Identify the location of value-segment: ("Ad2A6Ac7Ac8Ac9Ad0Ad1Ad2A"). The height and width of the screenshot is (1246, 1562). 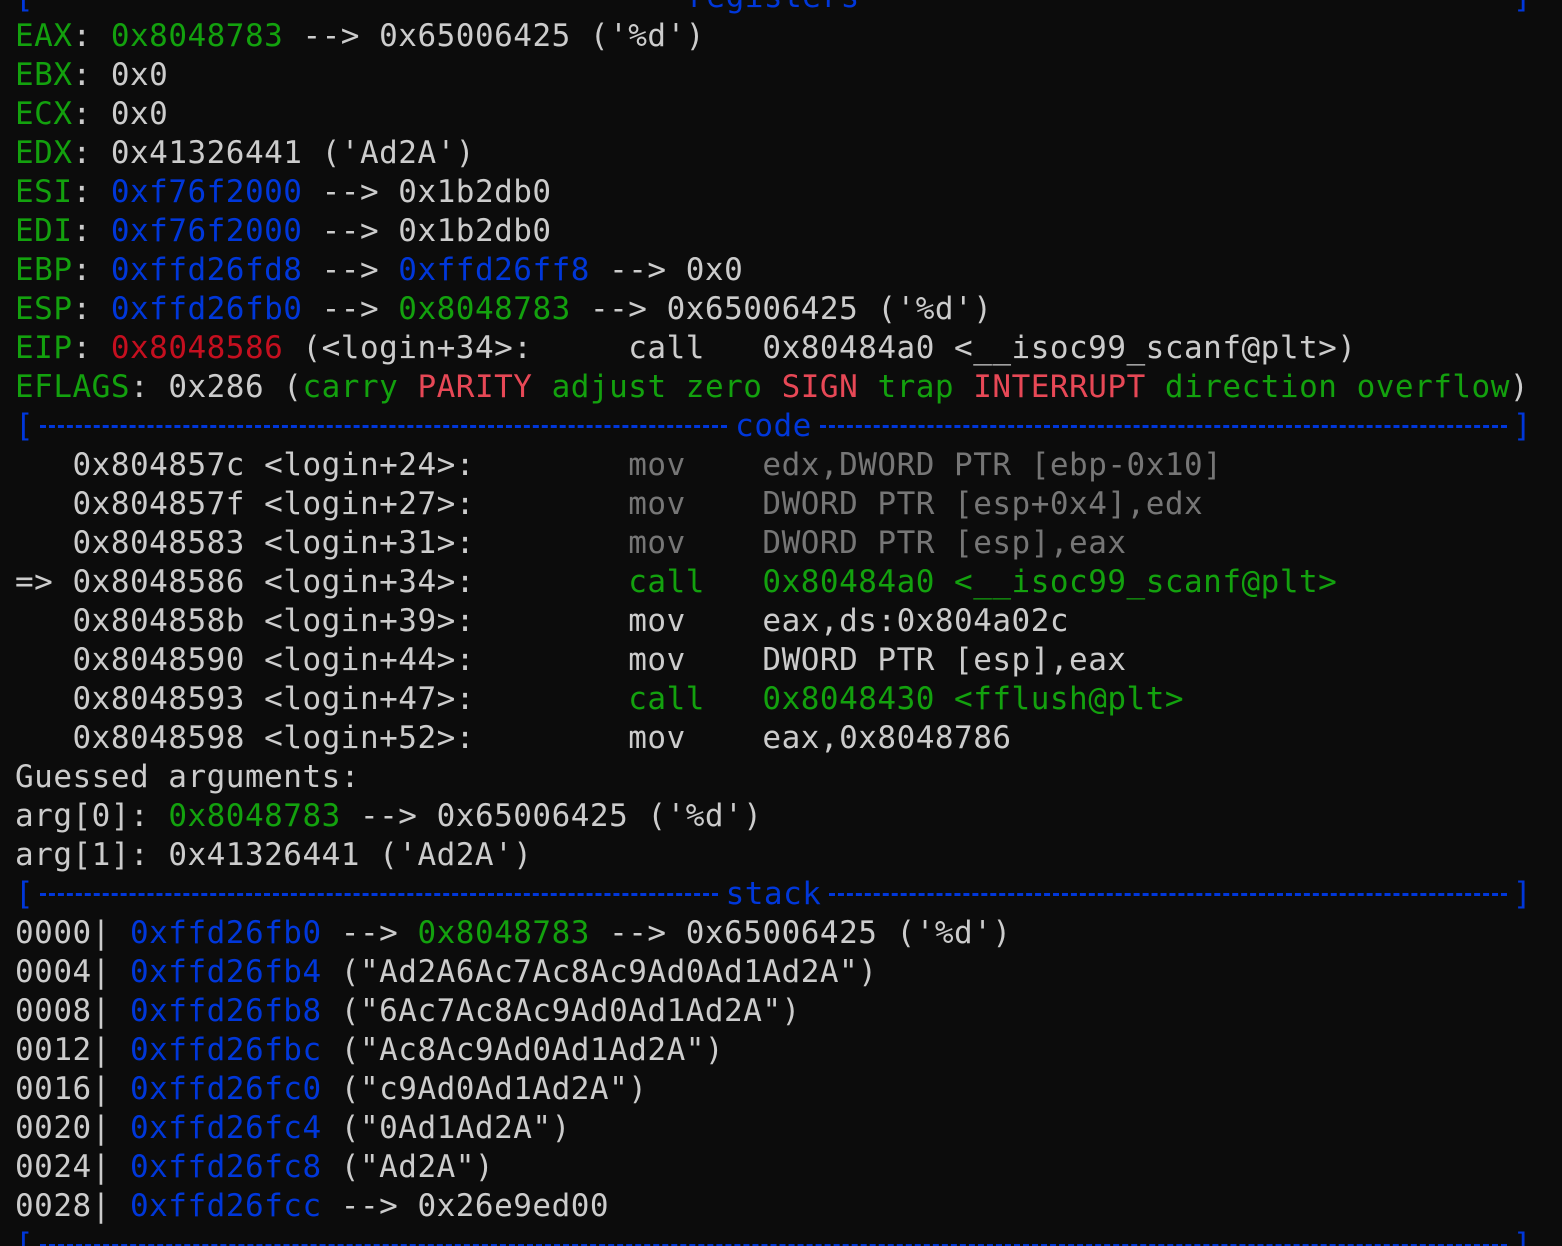
(599, 972).